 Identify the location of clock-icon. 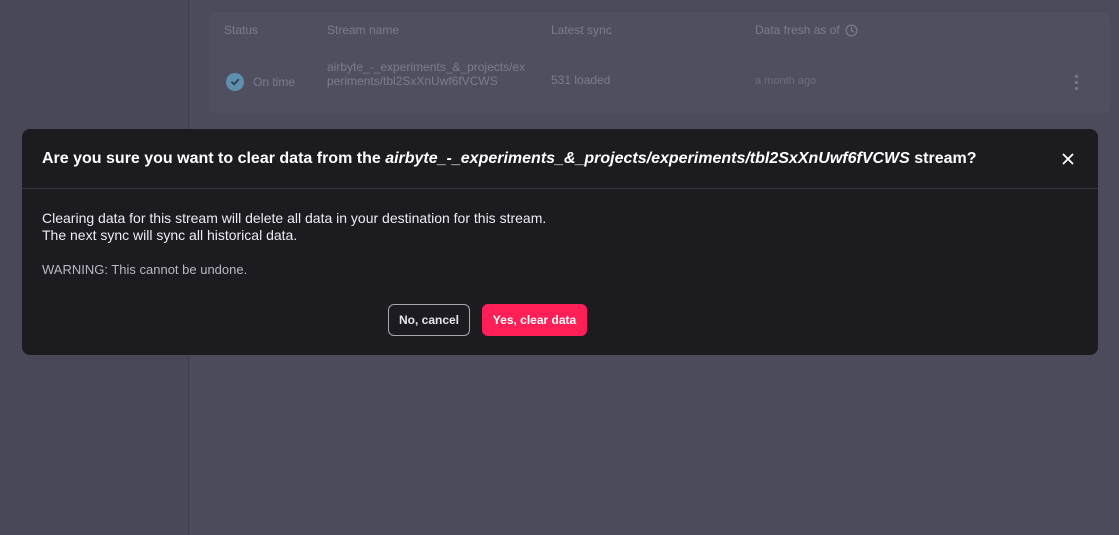
(851, 30).